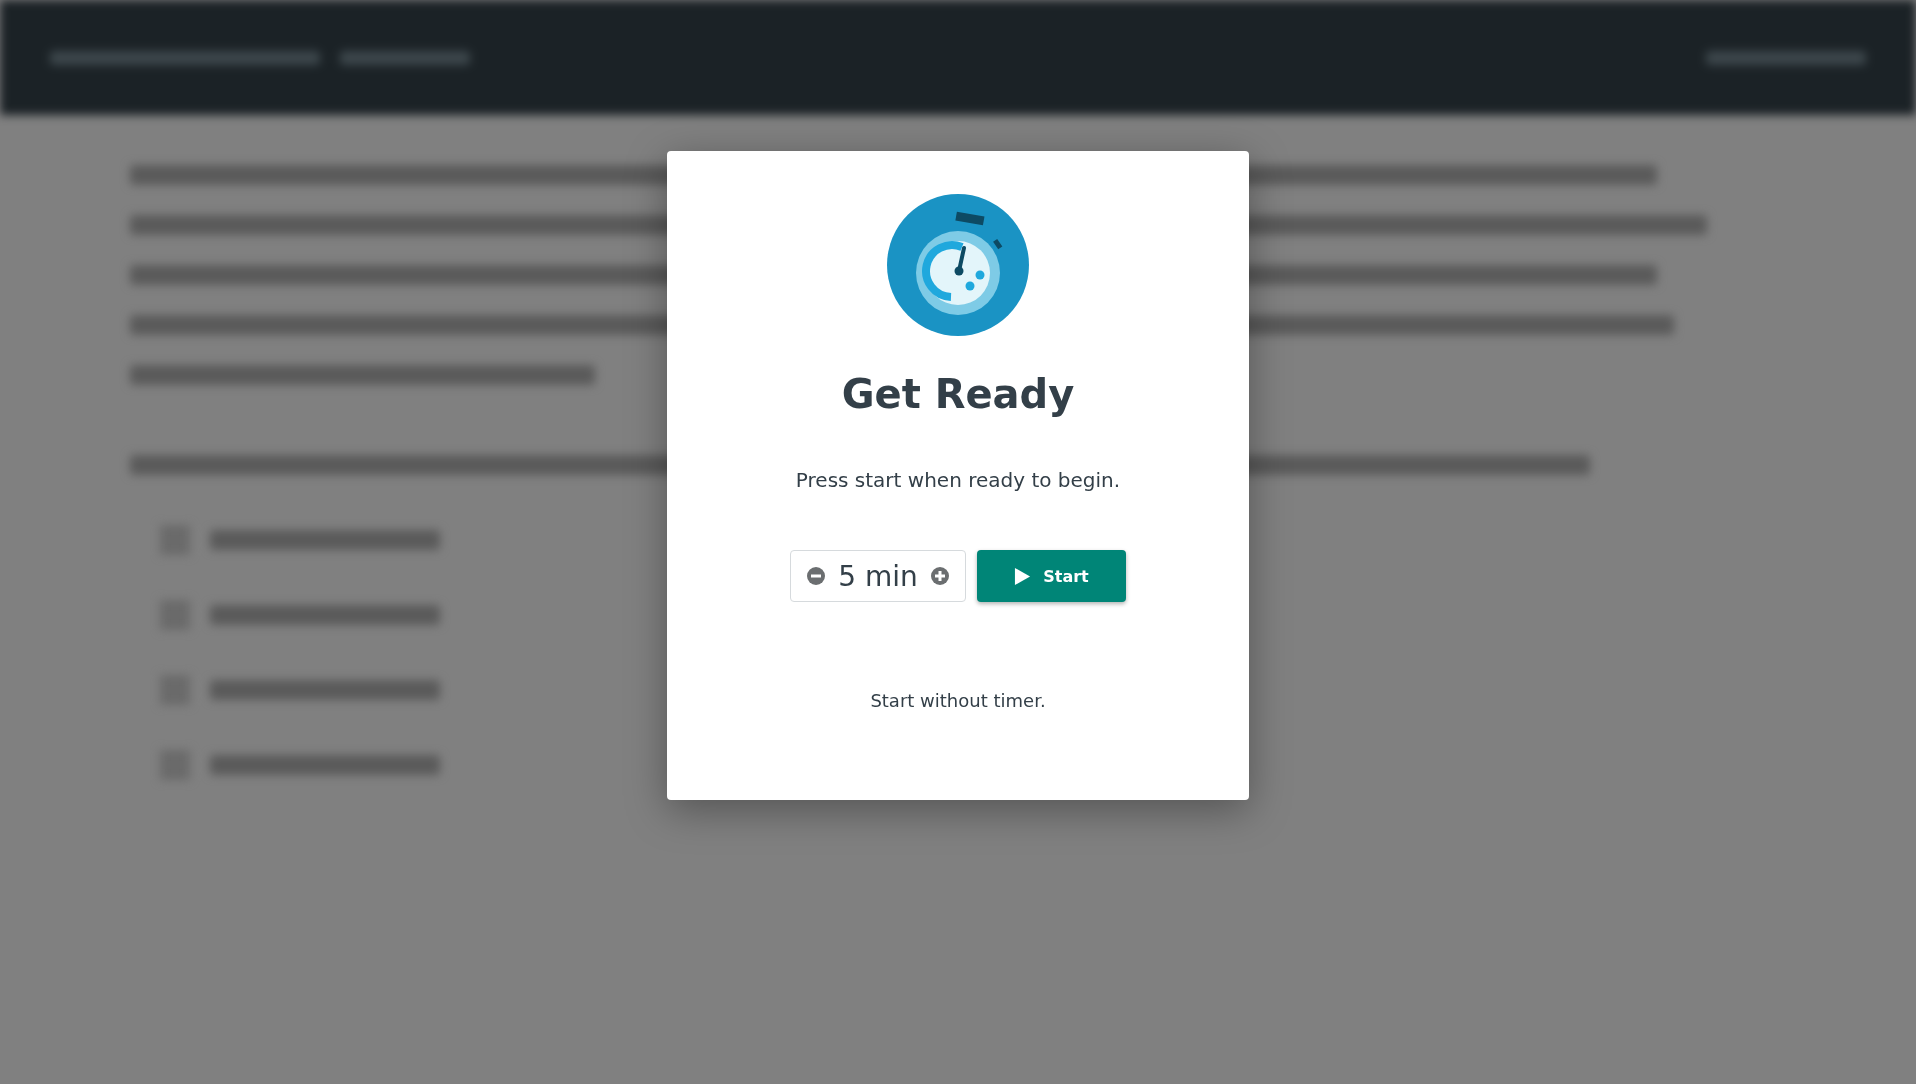  What do you see at coordinates (958, 265) in the screenshot?
I see `stopwatch-icon` at bounding box center [958, 265].